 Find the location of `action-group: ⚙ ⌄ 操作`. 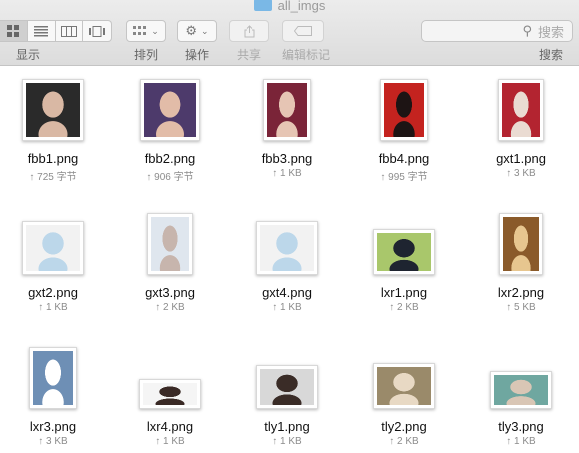

action-group: ⚙ ⌄ 操作 is located at coordinates (197, 41).